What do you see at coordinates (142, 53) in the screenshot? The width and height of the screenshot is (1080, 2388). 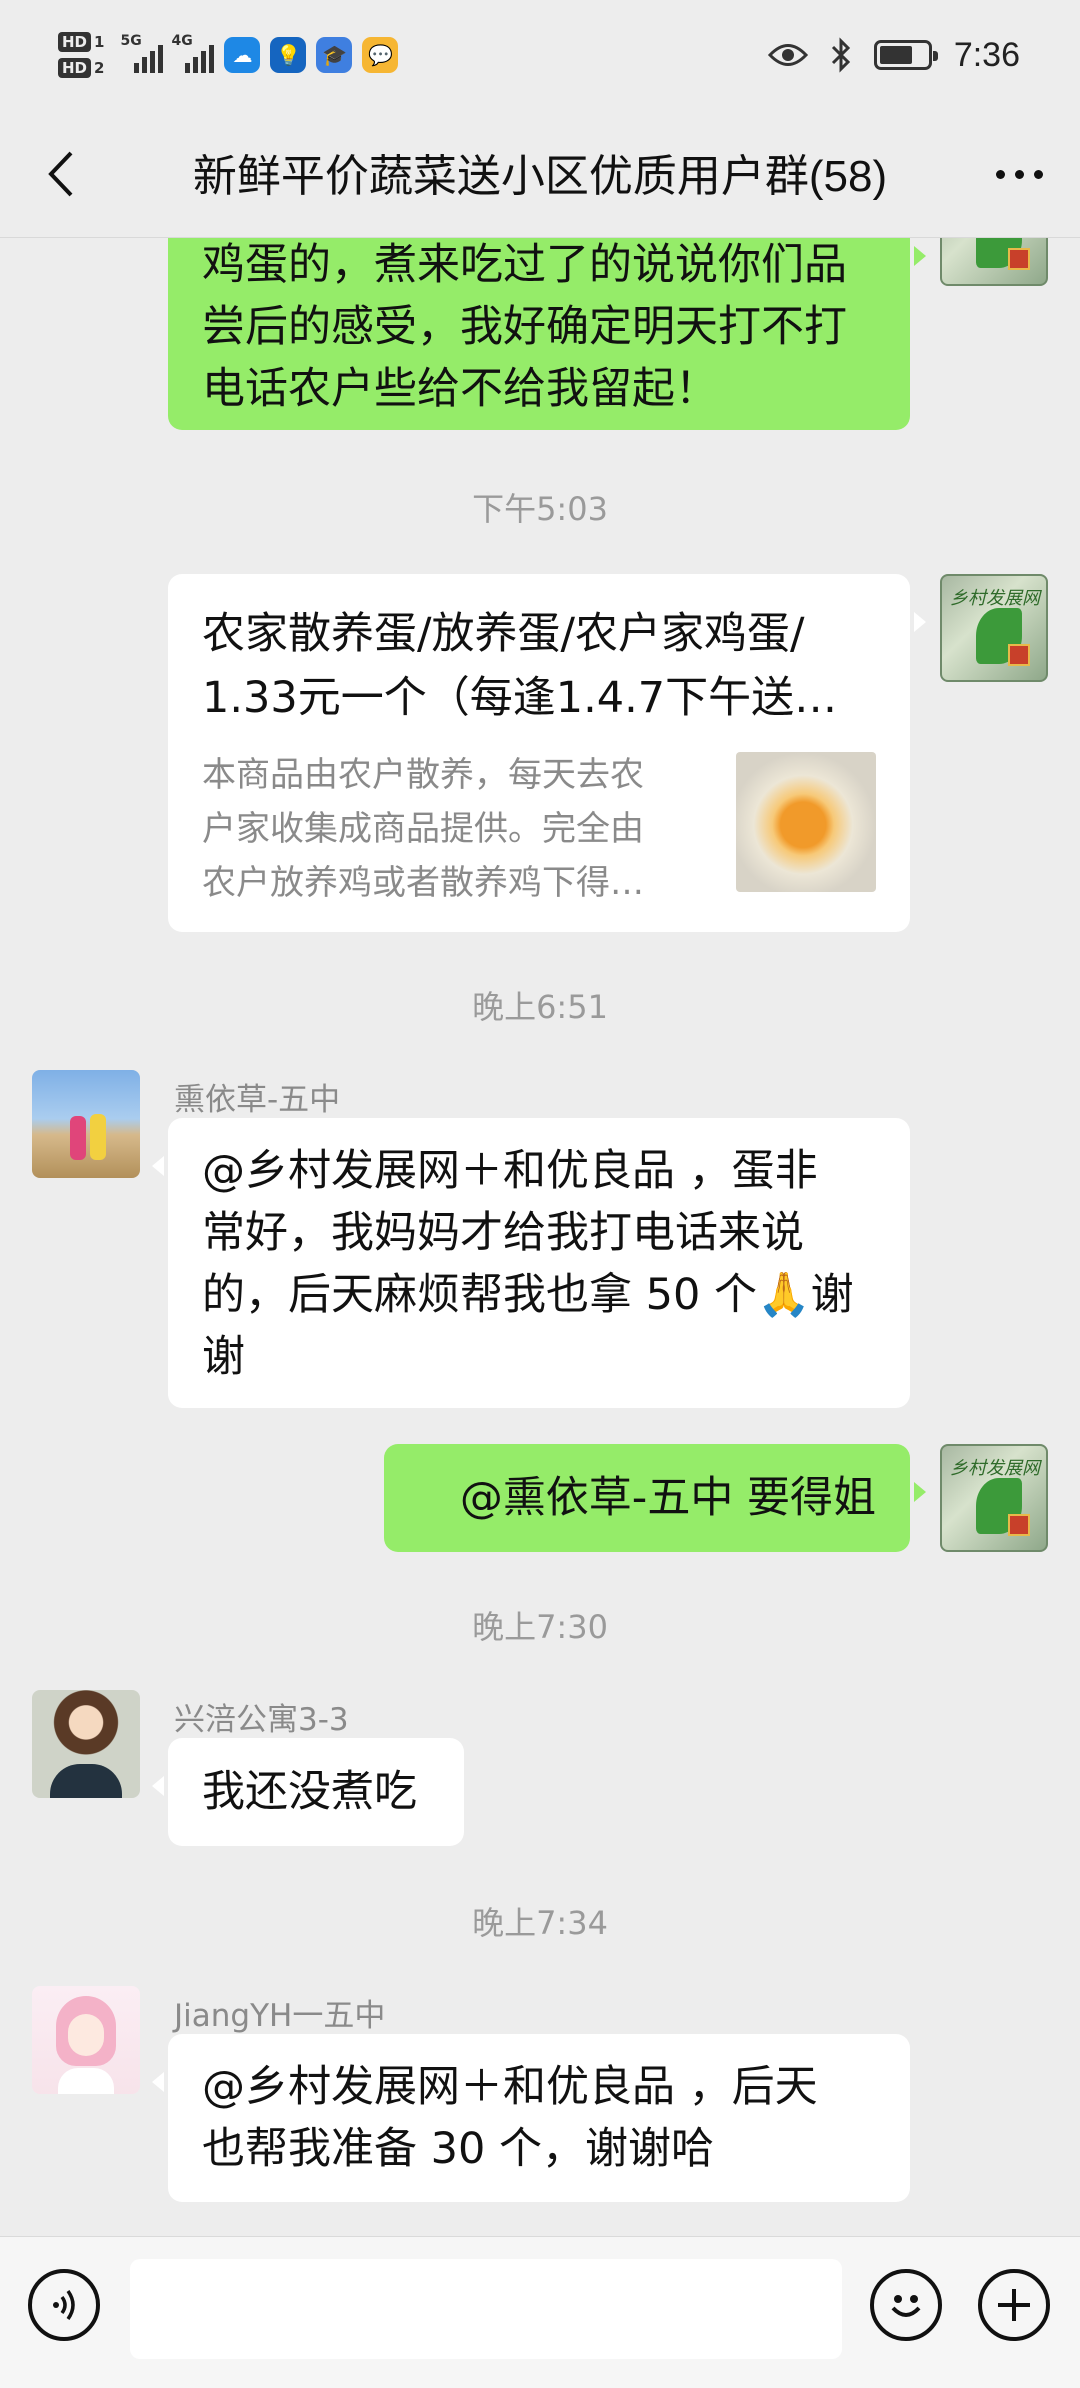 I see `signal-icon: 5G` at bounding box center [142, 53].